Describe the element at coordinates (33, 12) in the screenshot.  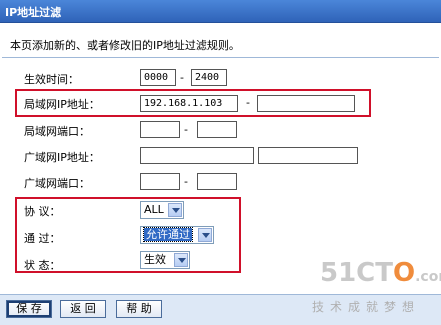
I see `window-title: IP地址过滤` at that location.